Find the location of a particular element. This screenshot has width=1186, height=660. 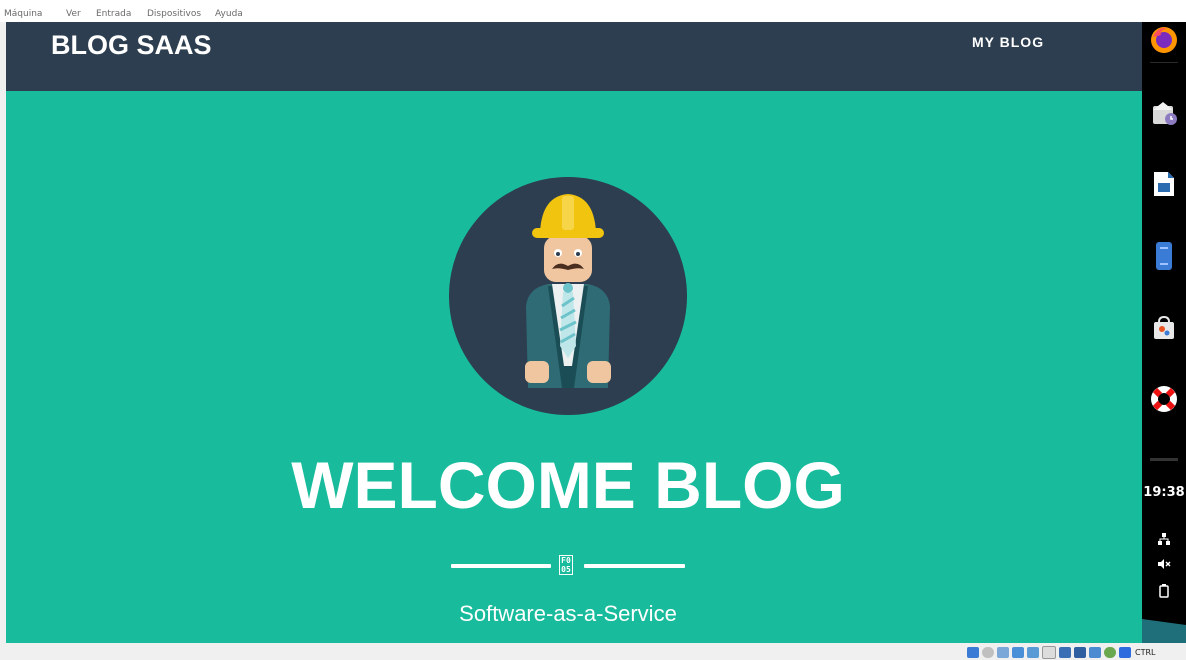

vm-menu-devices: Dispositivos is located at coordinates (174, 14).